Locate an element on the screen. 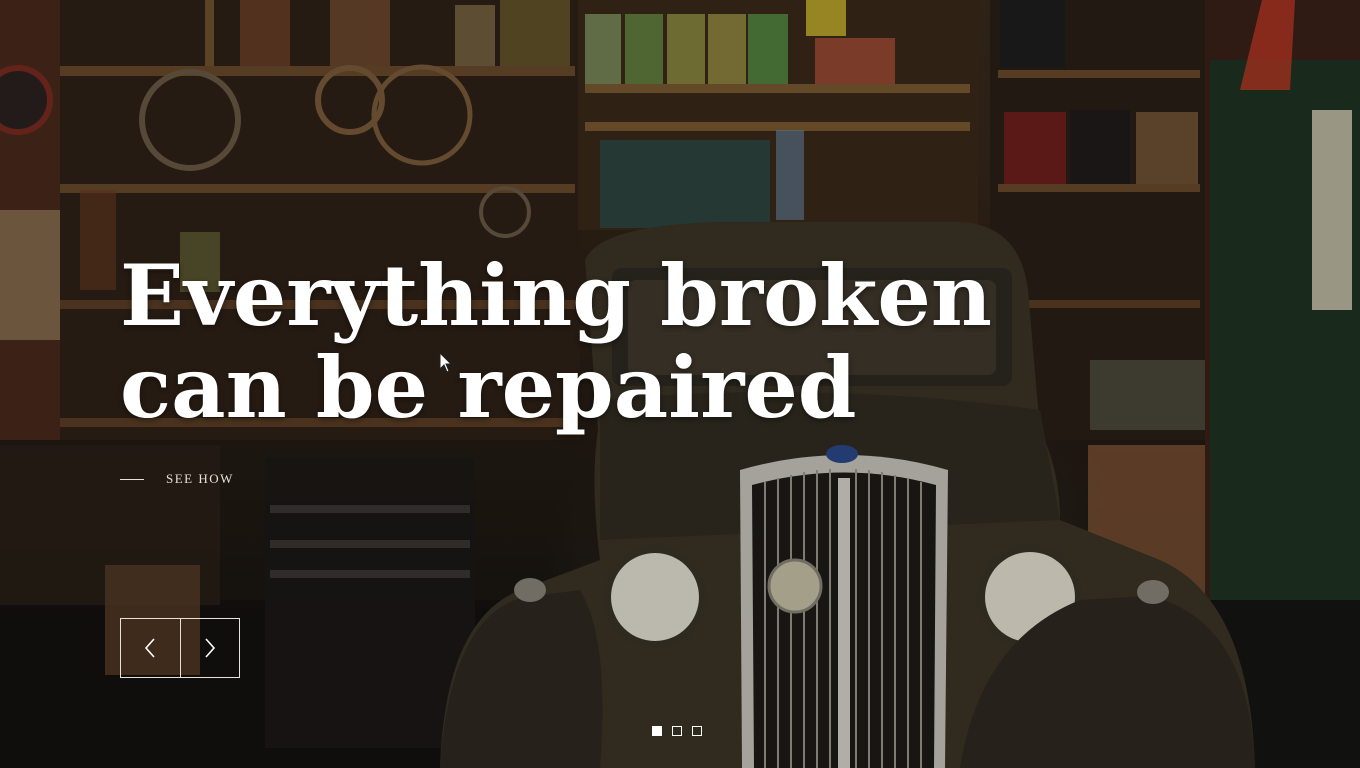 The width and height of the screenshot is (1360, 768). slide-indicators is located at coordinates (677, 731).